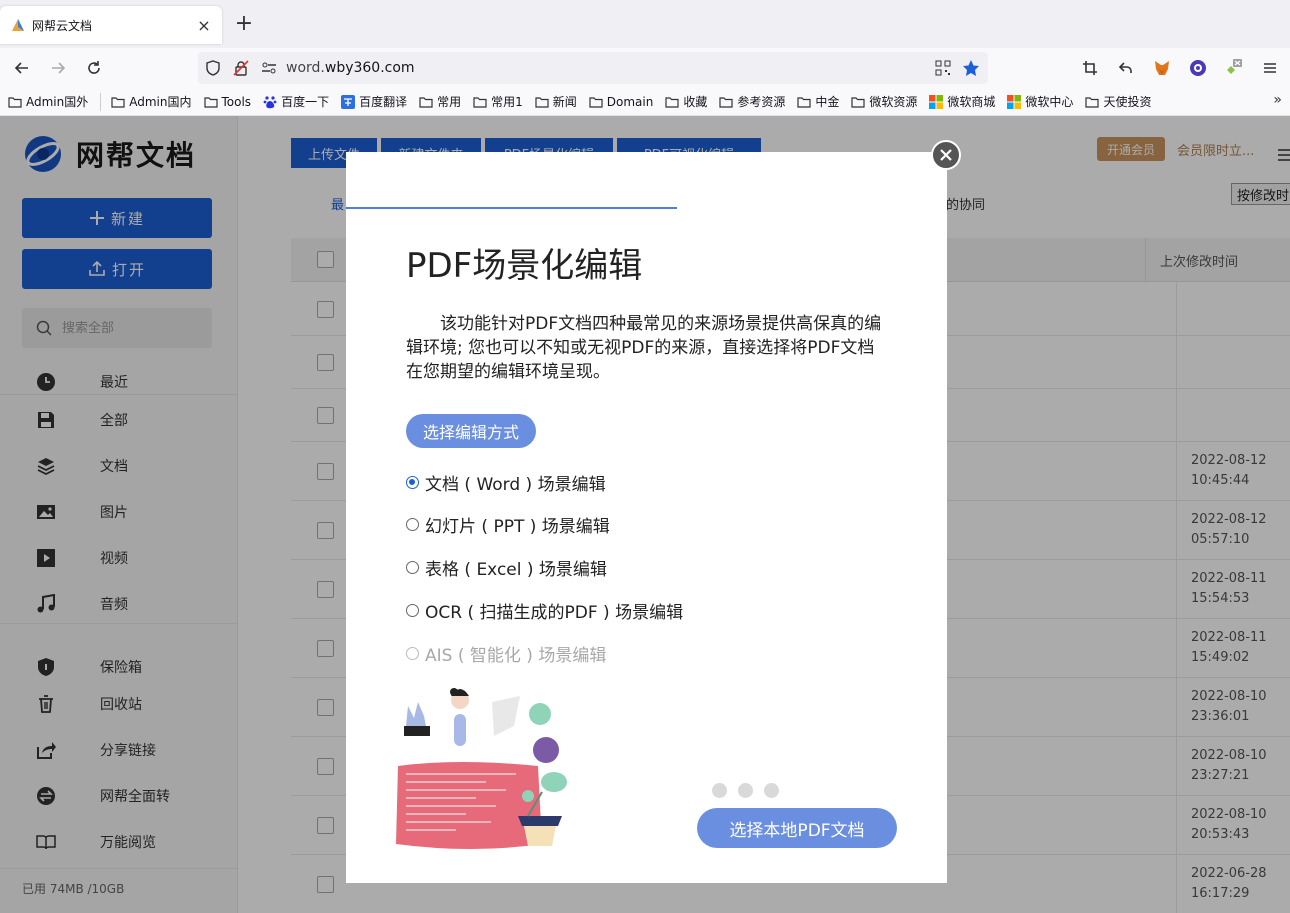  Describe the element at coordinates (449, 102) in the screenshot. I see `bookmark-label: 常用` at that location.